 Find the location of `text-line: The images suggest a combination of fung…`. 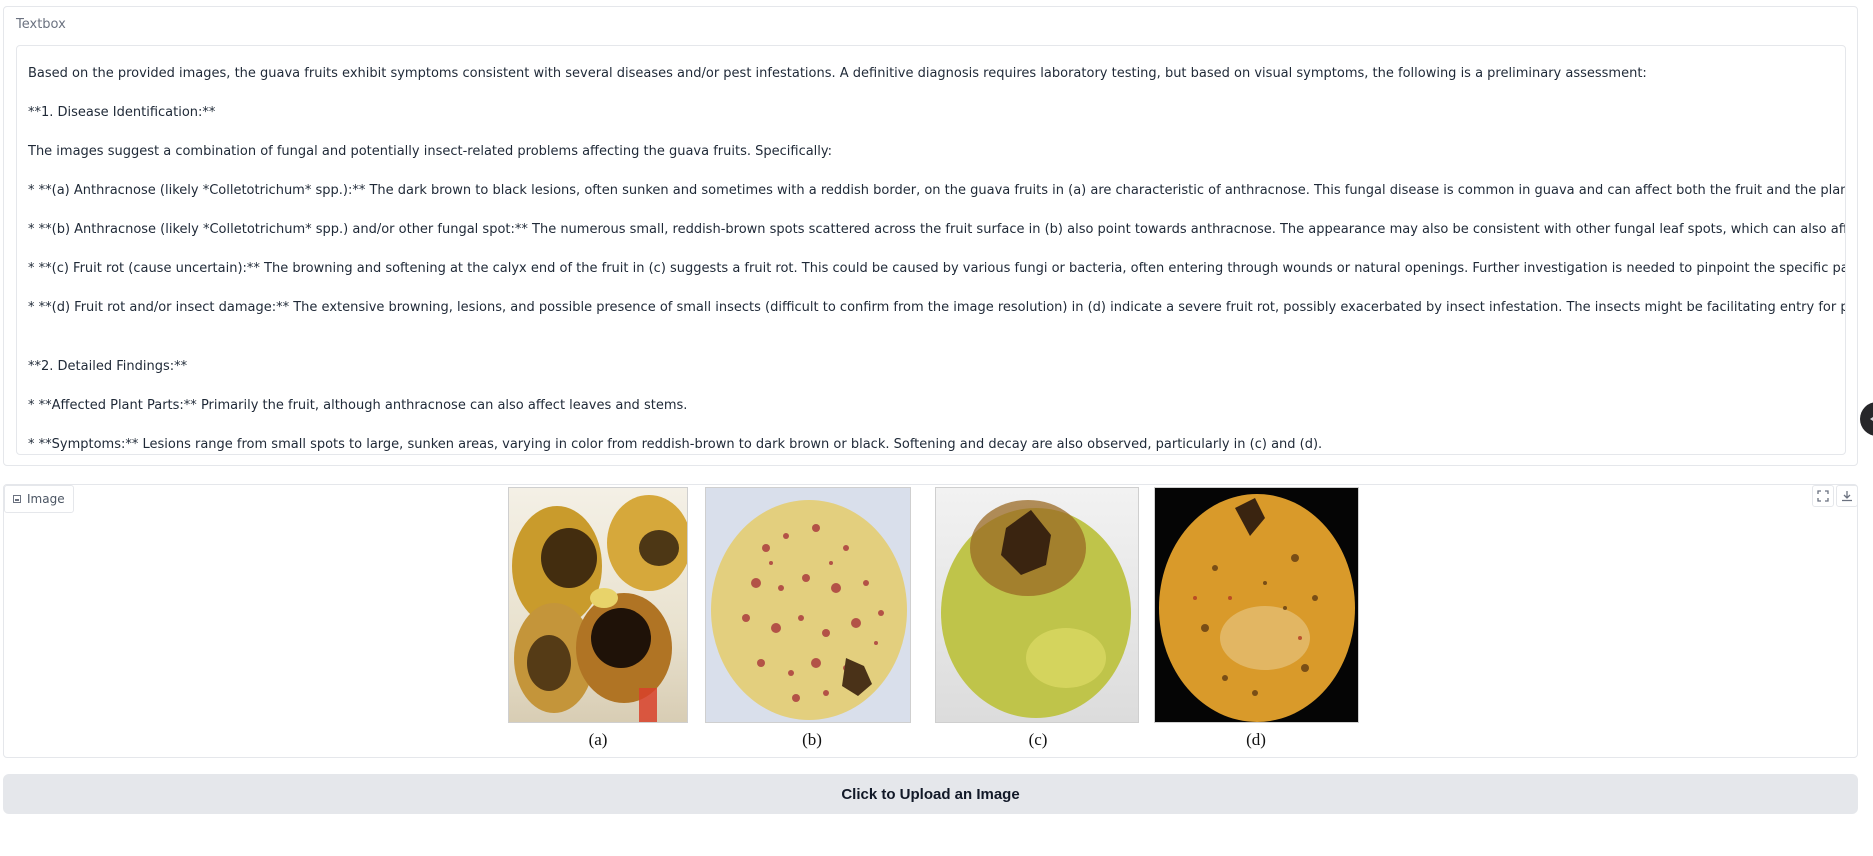

text-line: The images suggest a combination of fung… is located at coordinates (430, 151).